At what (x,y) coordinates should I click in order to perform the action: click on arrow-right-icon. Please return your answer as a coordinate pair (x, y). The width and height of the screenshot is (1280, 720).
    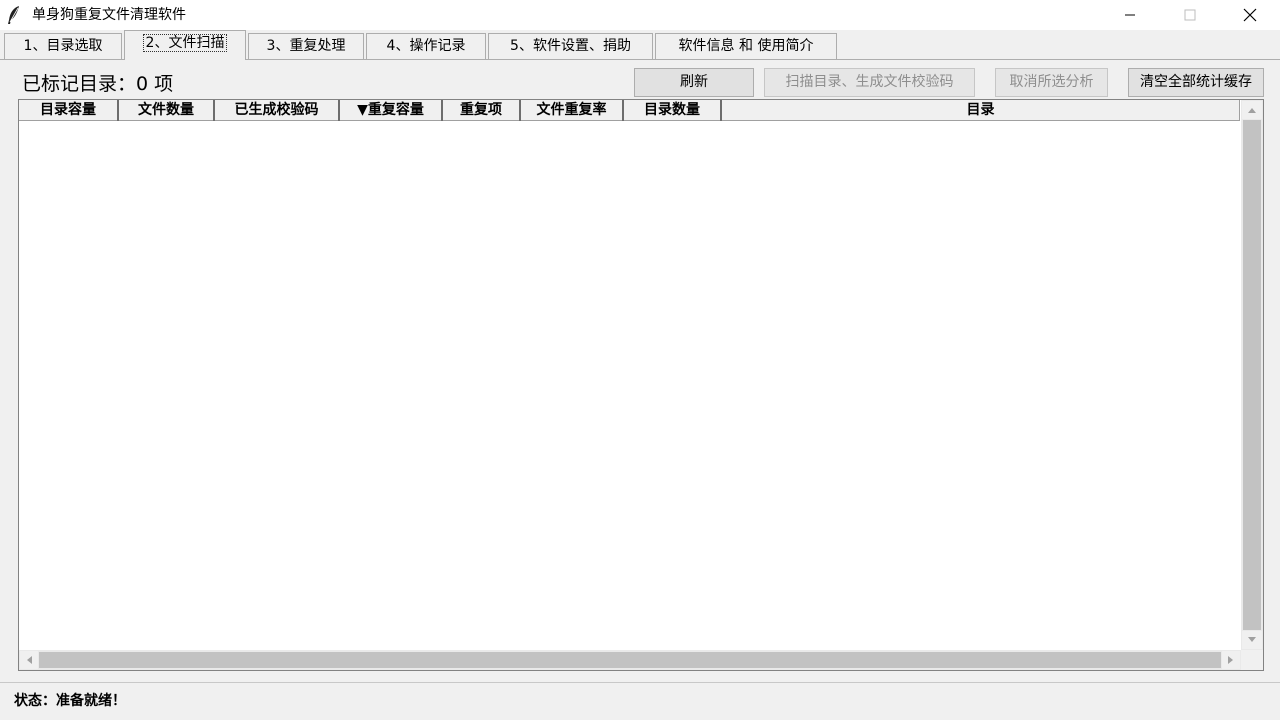
    Looking at the image, I should click on (1230, 660).